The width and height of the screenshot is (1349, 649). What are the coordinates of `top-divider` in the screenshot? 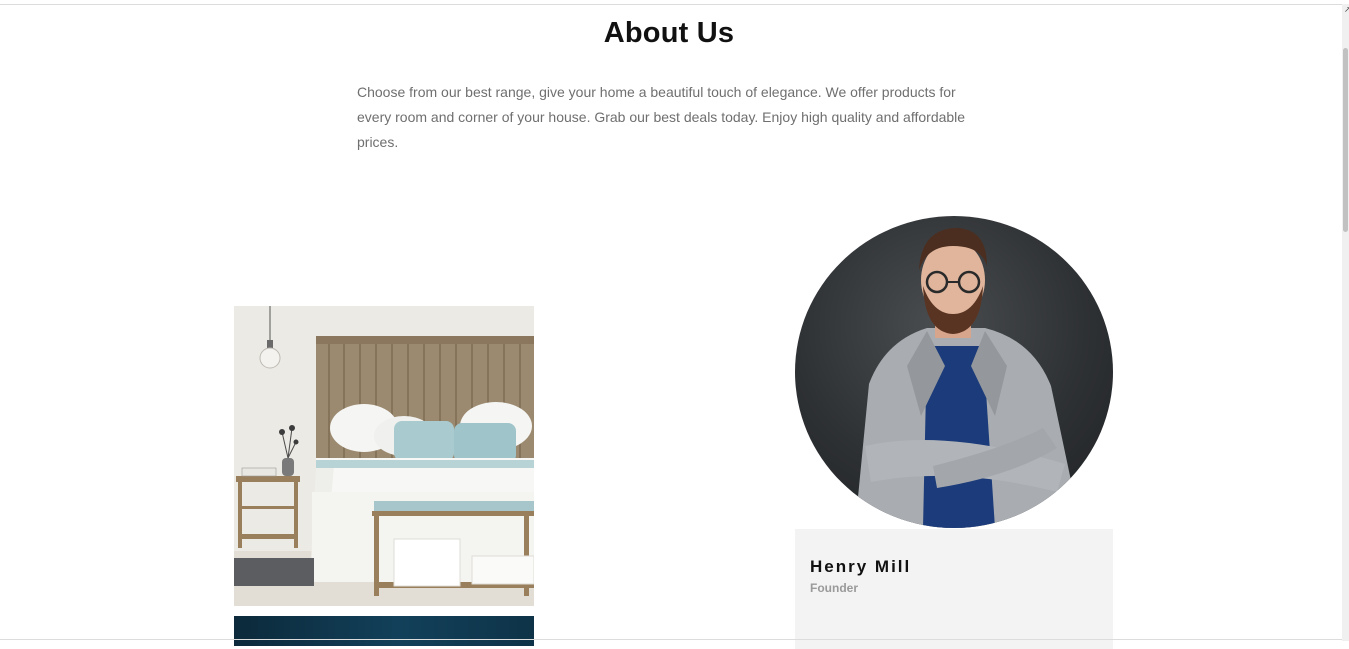 It's located at (671, 4).